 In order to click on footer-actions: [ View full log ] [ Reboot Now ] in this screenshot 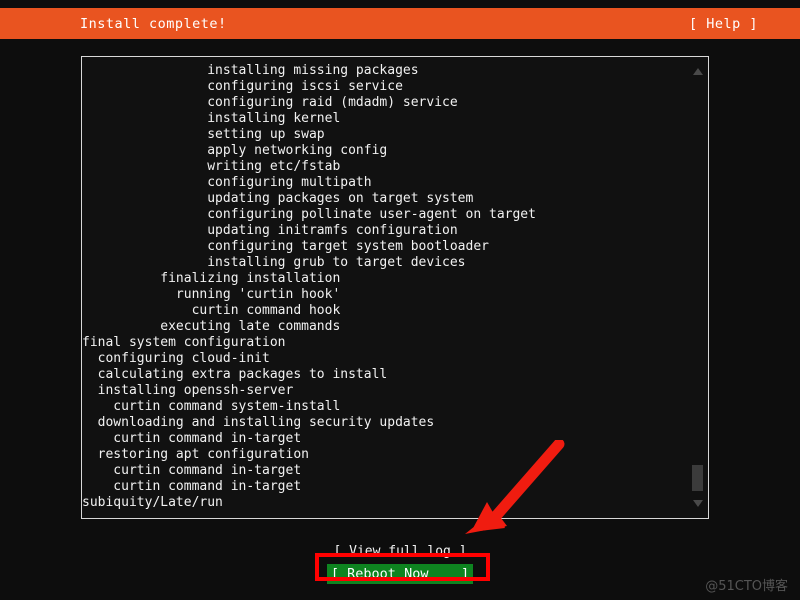, I will do `click(400, 562)`.